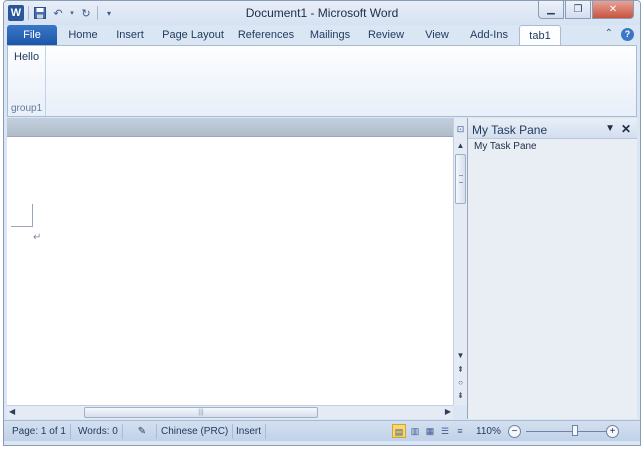  Describe the element at coordinates (27, 81) in the screenshot. I see `ribbon-group: Hello group1` at that location.